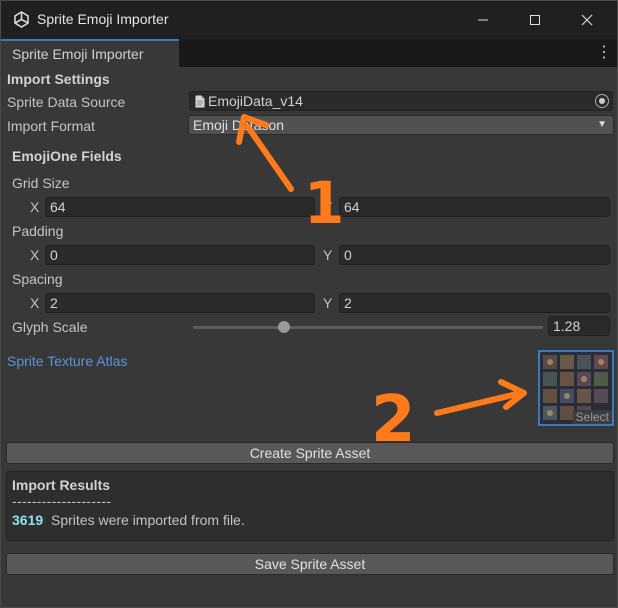 The width and height of the screenshot is (618, 608). I want to click on import-format-label: Import Format, so click(51, 126).